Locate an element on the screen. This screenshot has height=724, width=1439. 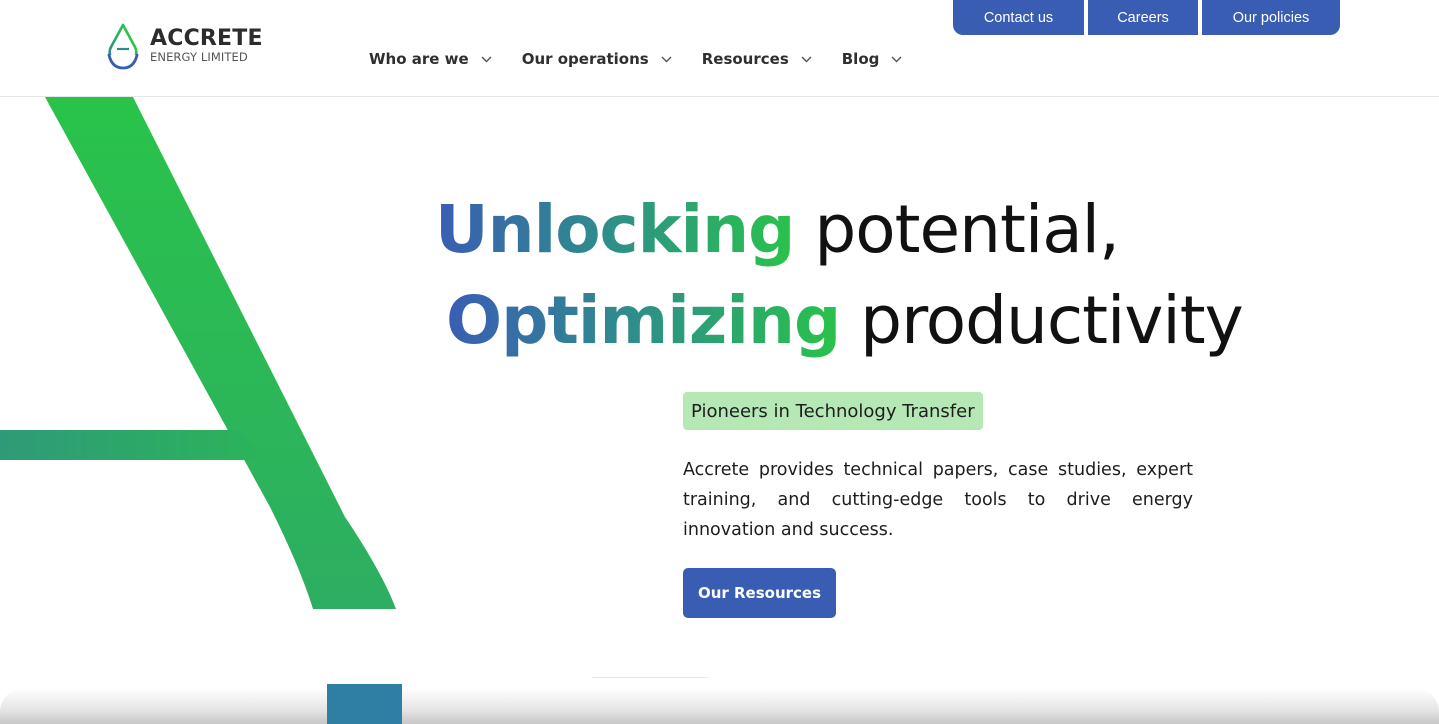
headline-line-1: Unlocking potential, is located at coordinates (777, 230).